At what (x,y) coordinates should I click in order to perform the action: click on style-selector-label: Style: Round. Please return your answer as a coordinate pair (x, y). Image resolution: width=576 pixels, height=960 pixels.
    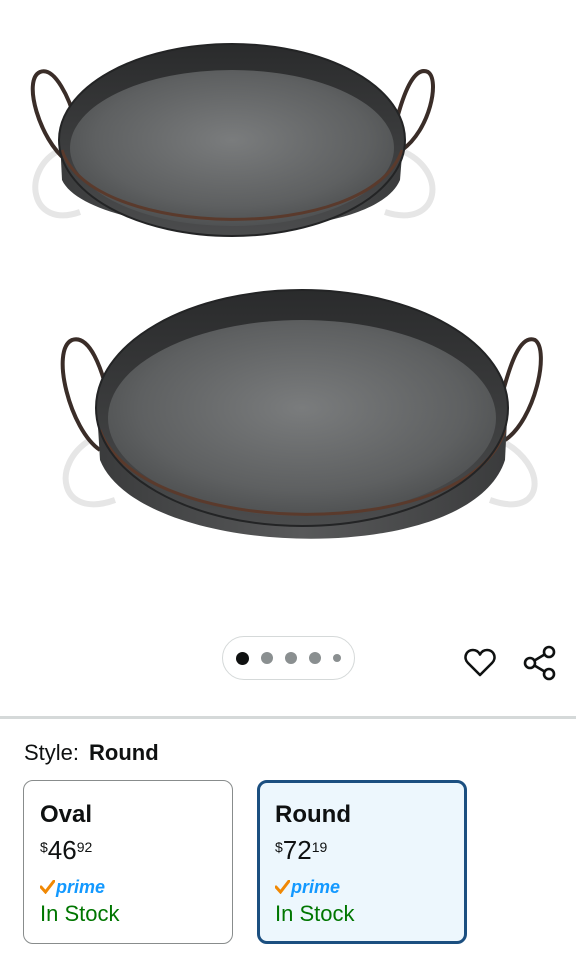
    Looking at the image, I should click on (91, 753).